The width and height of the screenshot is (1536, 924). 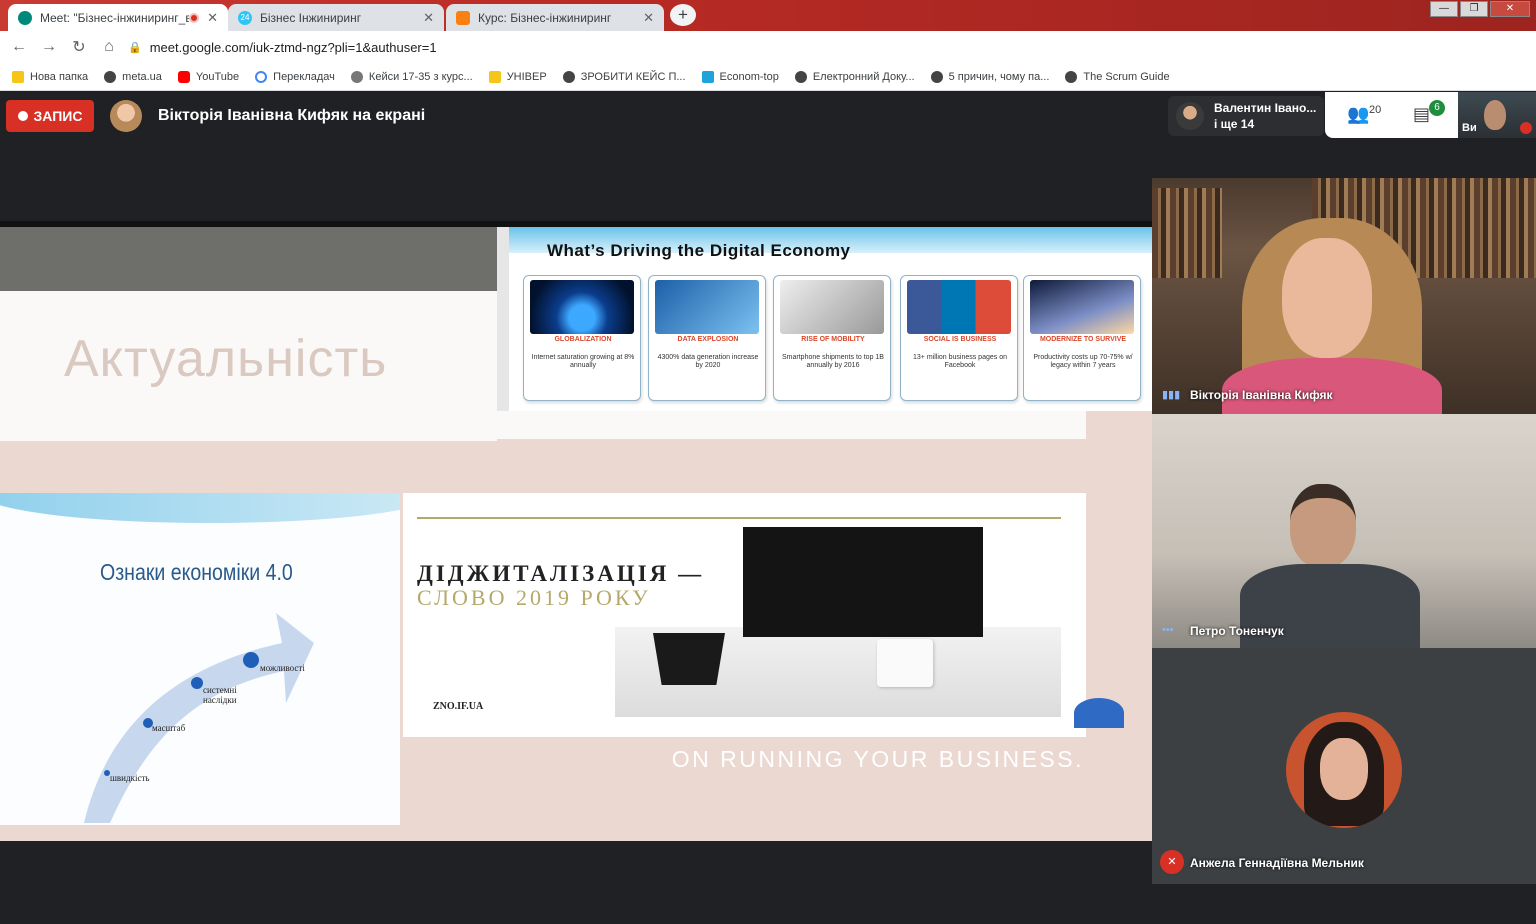 What do you see at coordinates (1437, 108) in the screenshot?
I see `chat-unread-badge: 6` at bounding box center [1437, 108].